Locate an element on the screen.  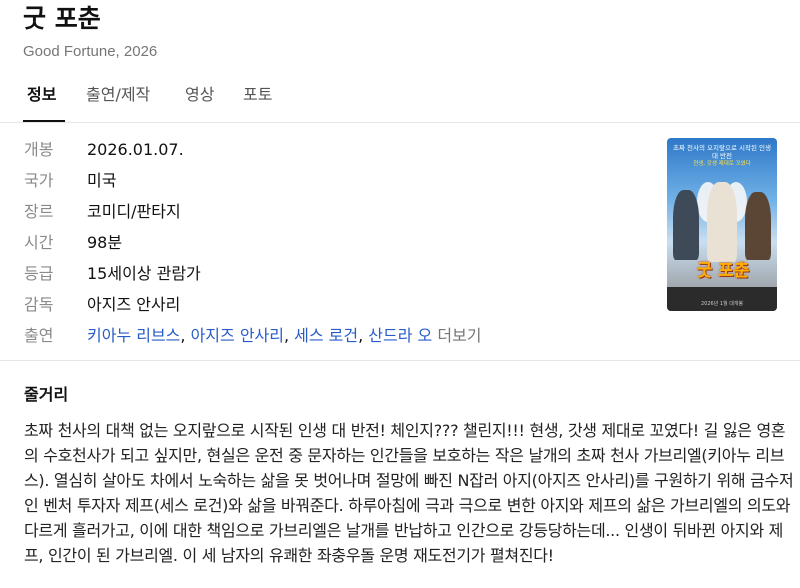
director-label: 감독 is located at coordinates (39, 304).